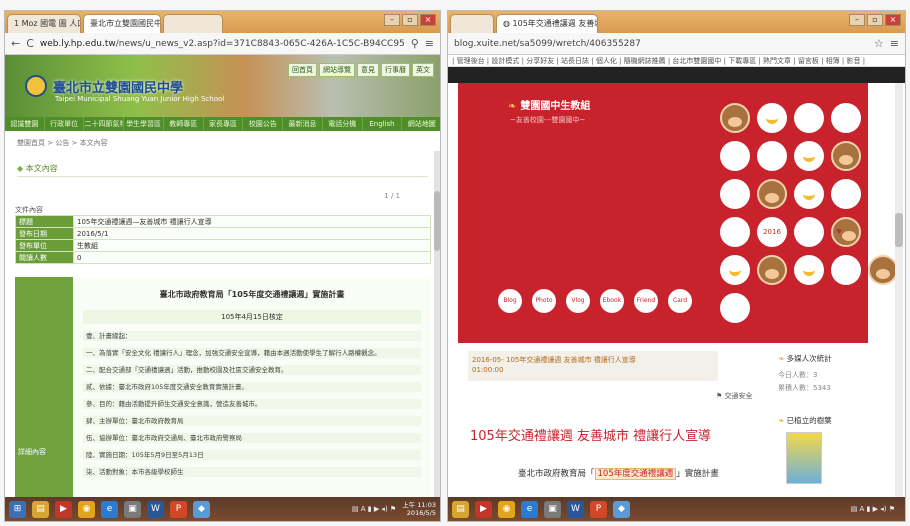 The width and height of the screenshot is (910, 526). Describe the element at coordinates (772, 232) in the screenshot. I see `decor-circle: 2016` at that location.